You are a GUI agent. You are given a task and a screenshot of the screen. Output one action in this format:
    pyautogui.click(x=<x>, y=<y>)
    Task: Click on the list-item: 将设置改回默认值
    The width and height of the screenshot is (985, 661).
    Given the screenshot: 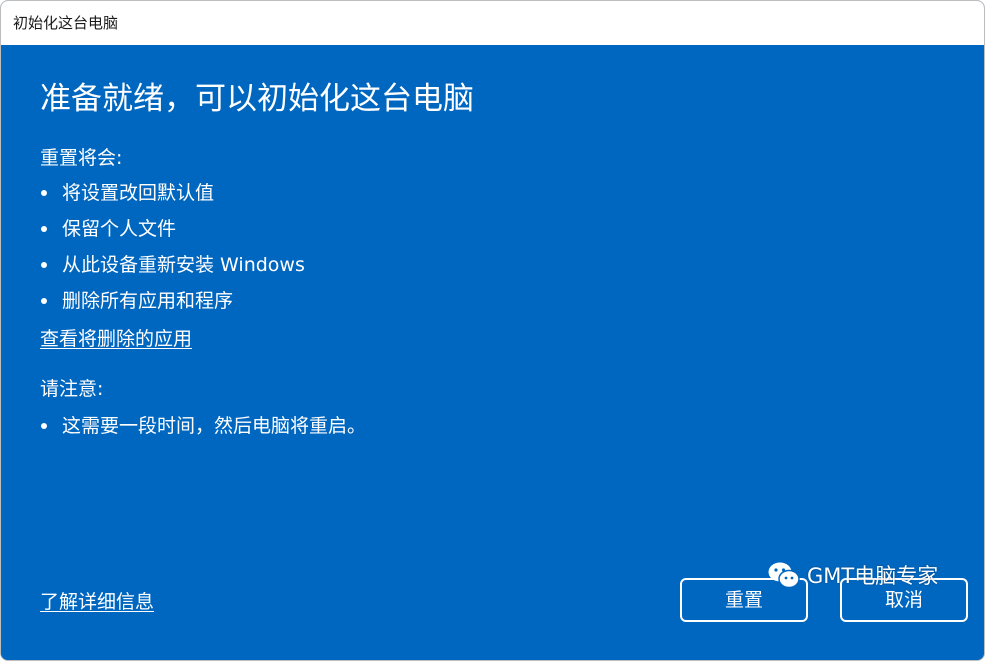 What is the action you would take?
    pyautogui.click(x=172, y=193)
    